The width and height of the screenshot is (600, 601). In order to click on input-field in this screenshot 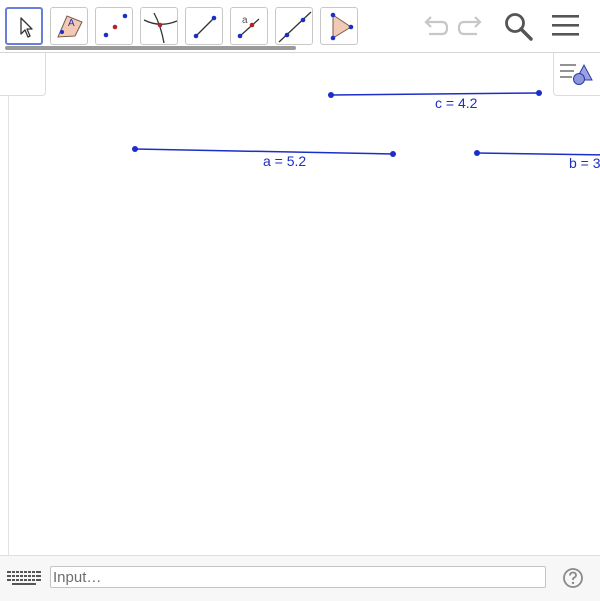, I will do `click(298, 577)`.